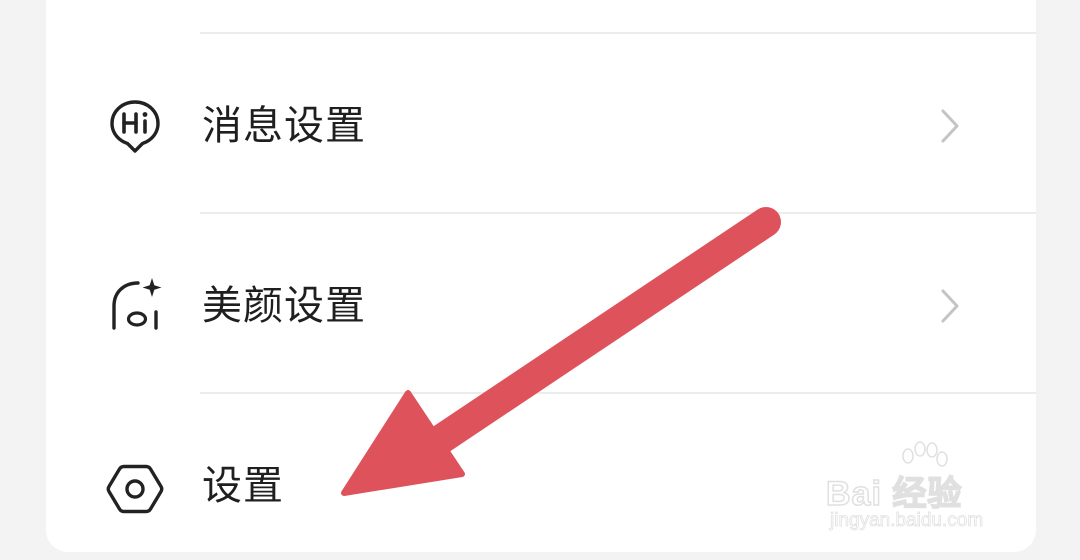 This screenshot has width=1080, height=560. I want to click on hexagon-gear-icon, so click(135, 489).